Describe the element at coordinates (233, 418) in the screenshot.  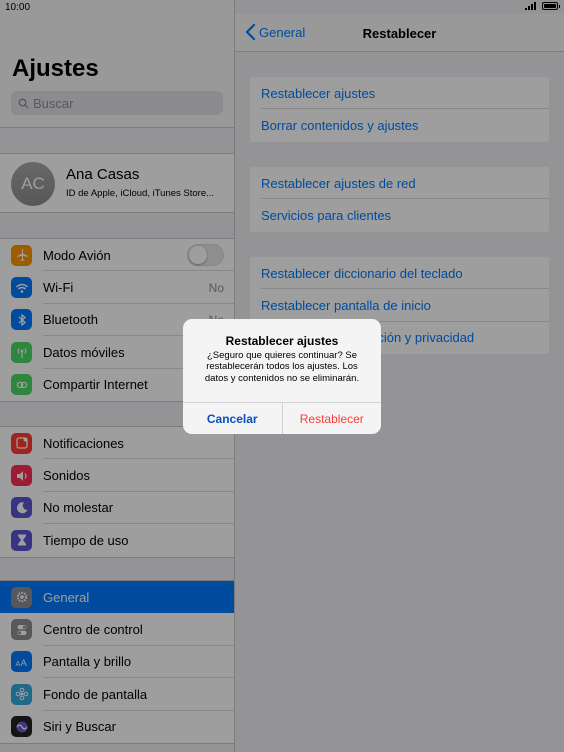
I see `cancel-button: Cancelar` at that location.